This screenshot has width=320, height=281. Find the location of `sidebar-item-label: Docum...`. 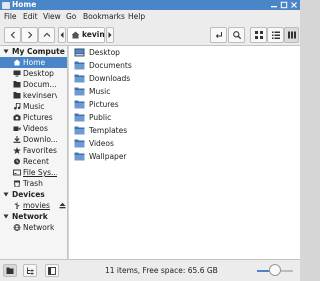

sidebar-item-label: Docum... is located at coordinates (40, 84).